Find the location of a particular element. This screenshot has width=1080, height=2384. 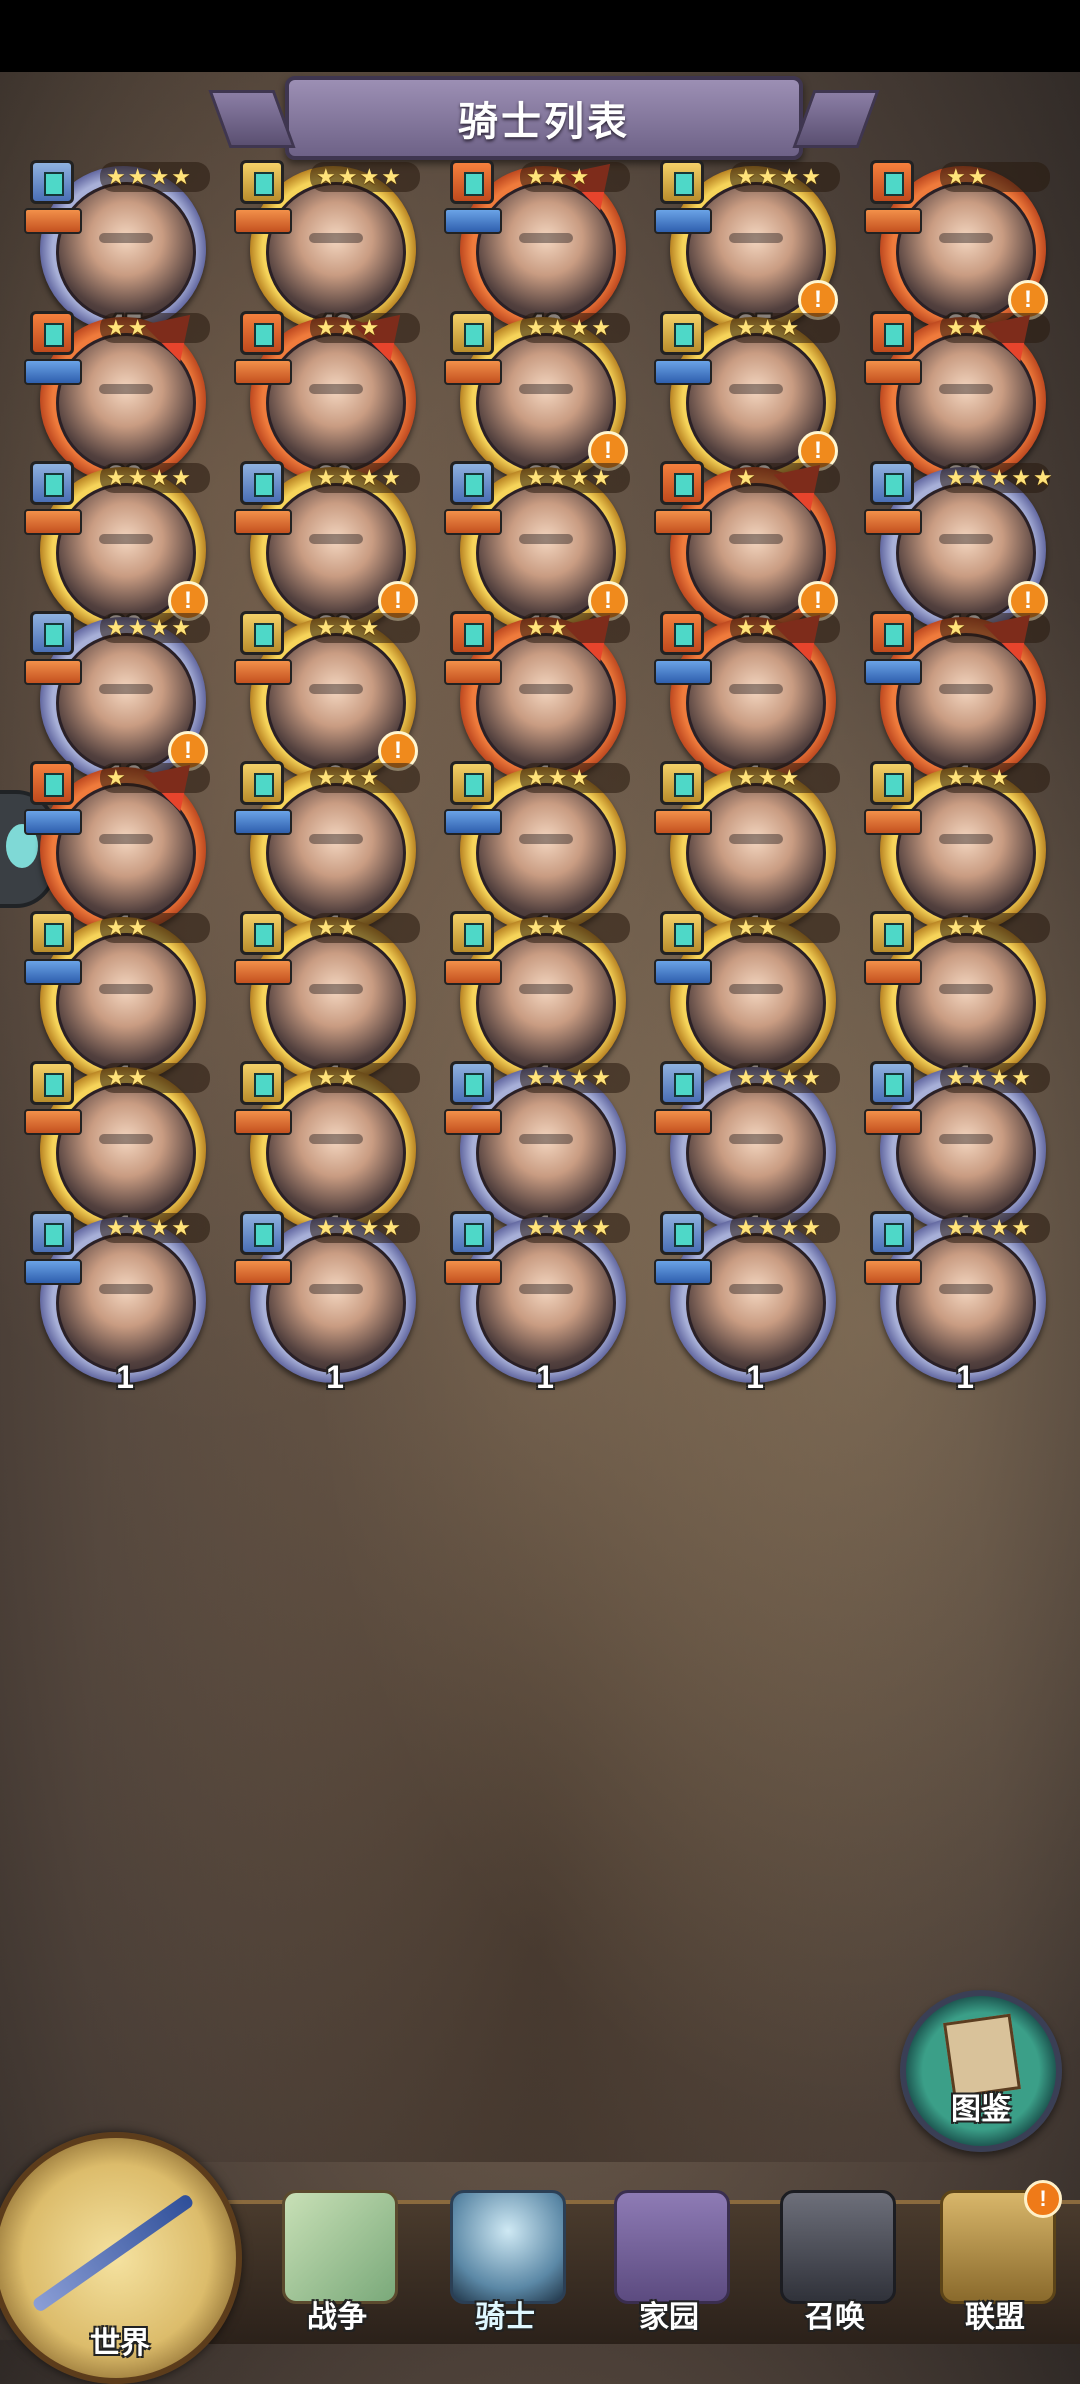

knight-icon is located at coordinates (508, 2247).